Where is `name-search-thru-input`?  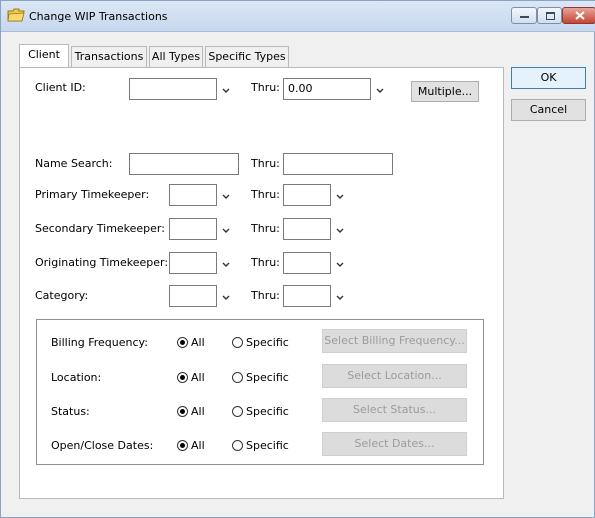
name-search-thru-input is located at coordinates (338, 164).